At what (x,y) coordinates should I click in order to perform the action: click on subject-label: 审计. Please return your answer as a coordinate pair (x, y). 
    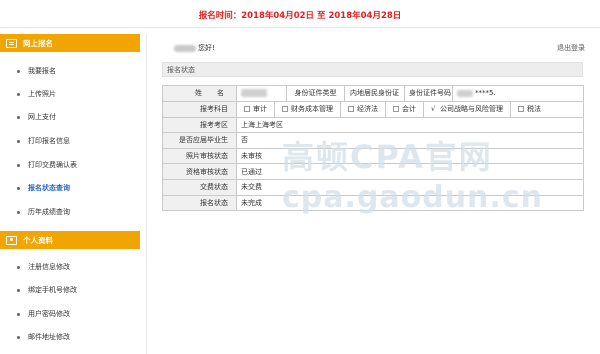
    Looking at the image, I should click on (260, 109).